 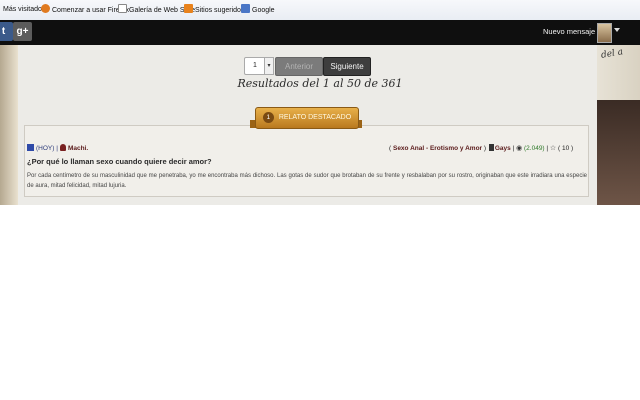 I want to click on google-icon, so click(x=245, y=8).